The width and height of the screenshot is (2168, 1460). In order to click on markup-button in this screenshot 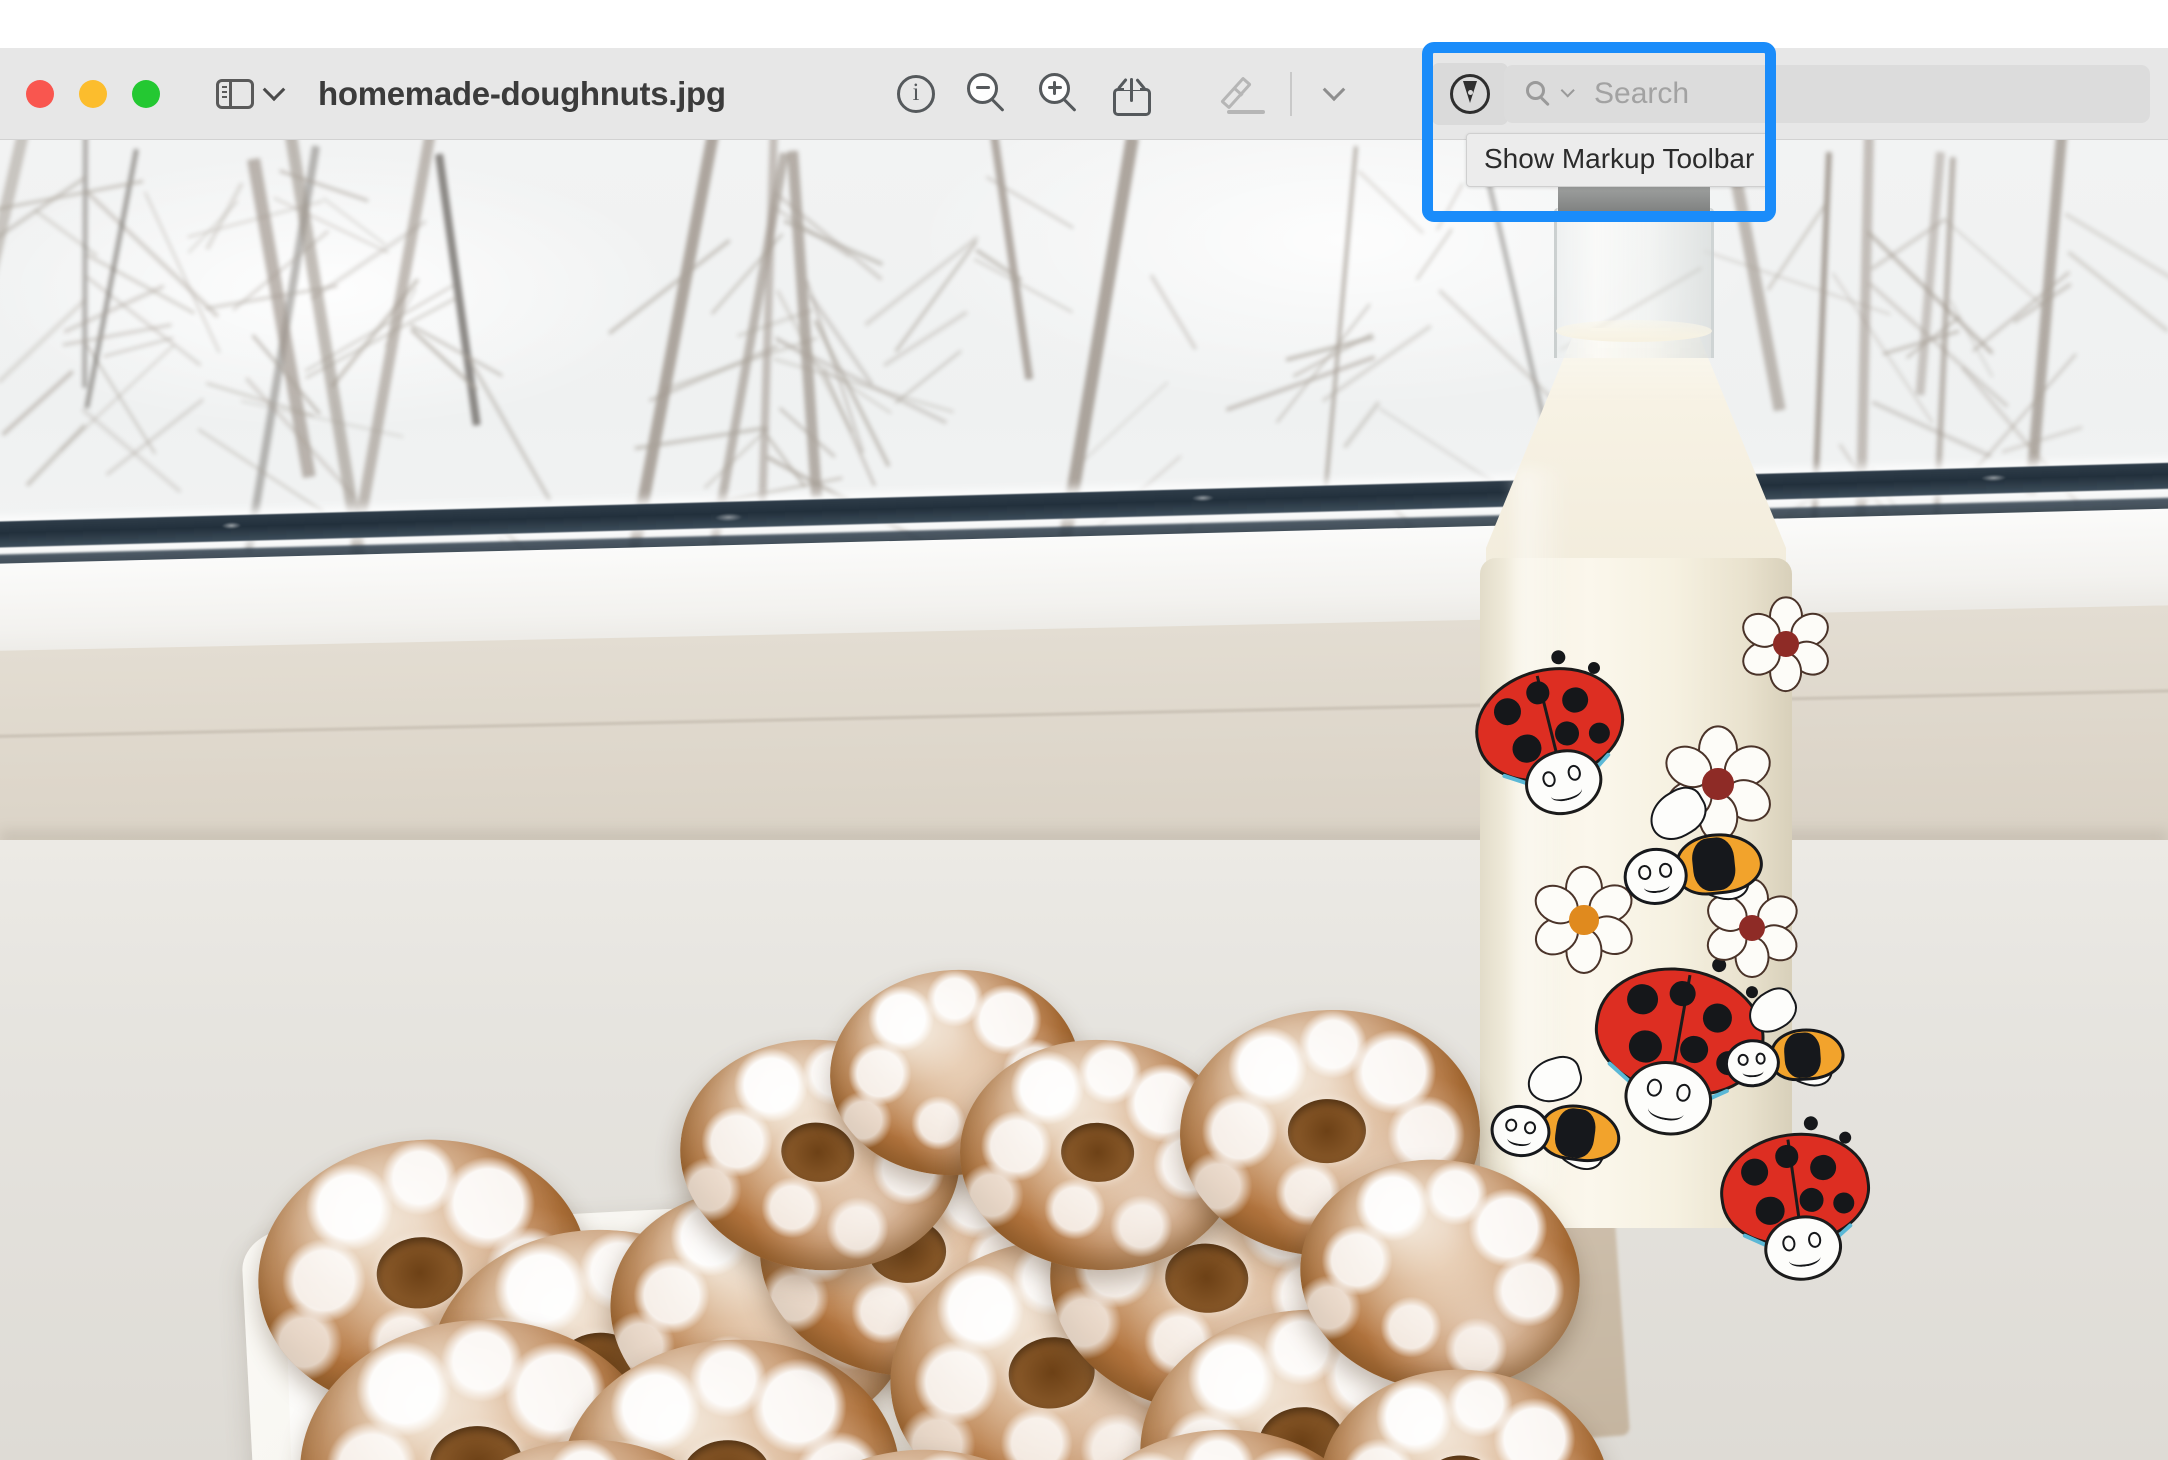, I will do `click(1470, 94)`.